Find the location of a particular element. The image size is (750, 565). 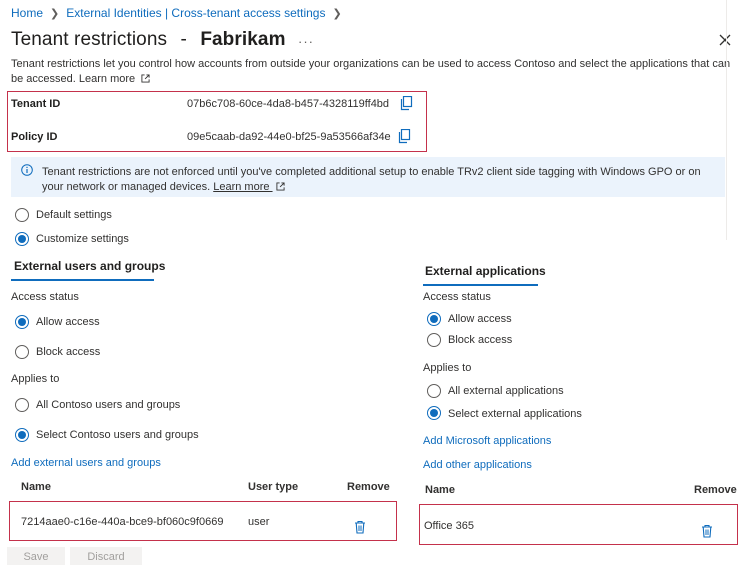

users-col-user-type: User type is located at coordinates (273, 487).